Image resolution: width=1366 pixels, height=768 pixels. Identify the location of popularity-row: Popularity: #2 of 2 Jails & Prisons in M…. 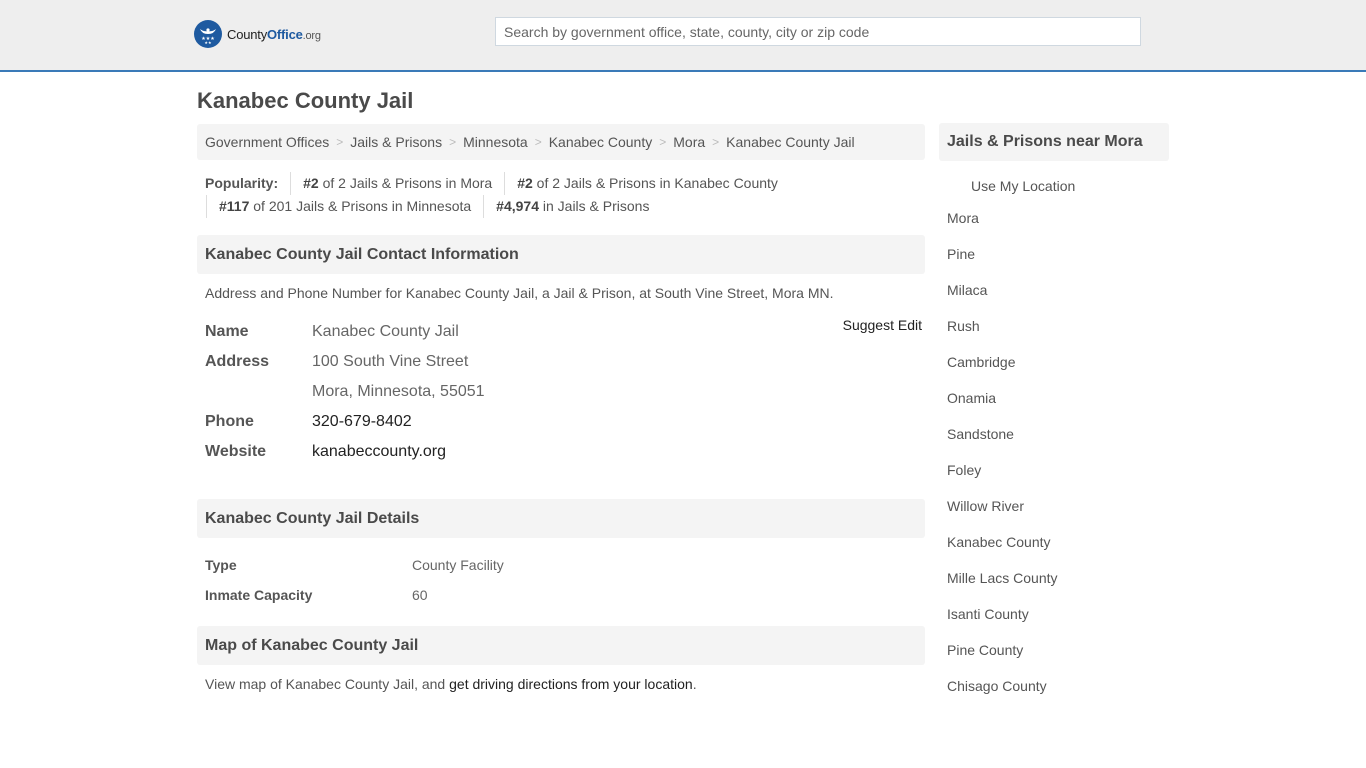
(565, 183).